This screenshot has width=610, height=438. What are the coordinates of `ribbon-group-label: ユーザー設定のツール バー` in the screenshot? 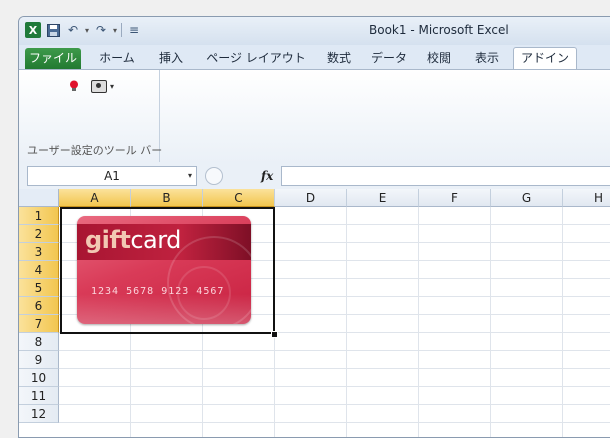 It's located at (95, 150).